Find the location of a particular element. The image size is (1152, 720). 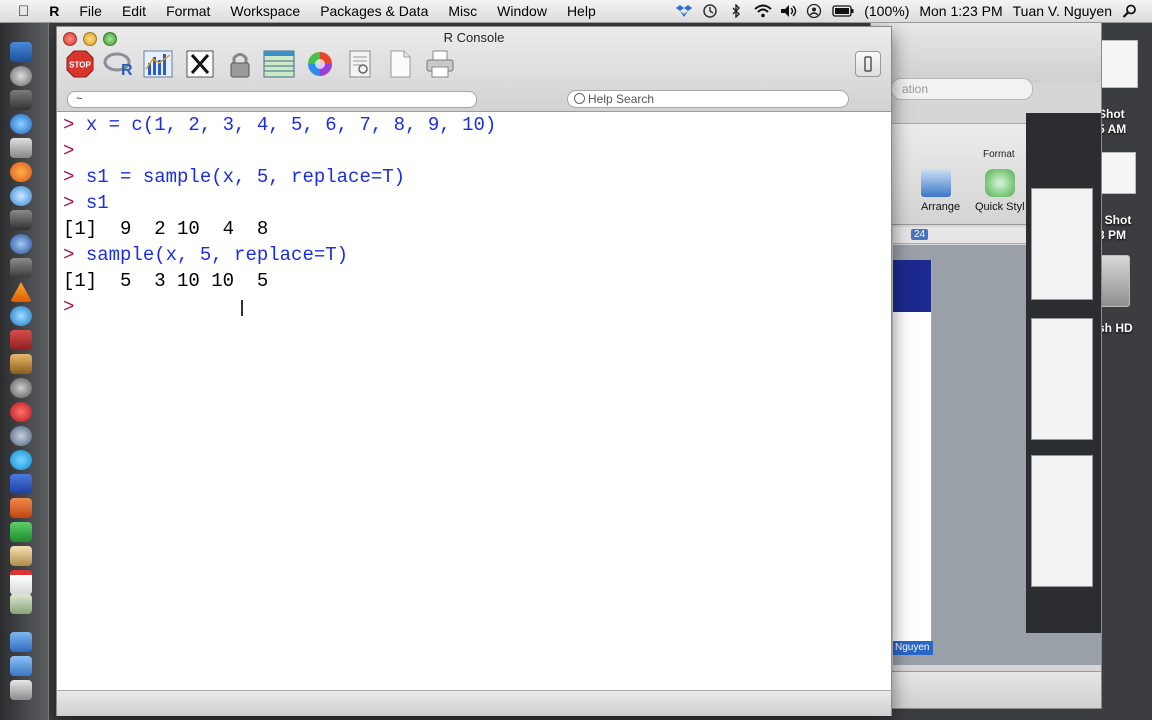

help-search-placeholder: Help Search is located at coordinates (621, 99).